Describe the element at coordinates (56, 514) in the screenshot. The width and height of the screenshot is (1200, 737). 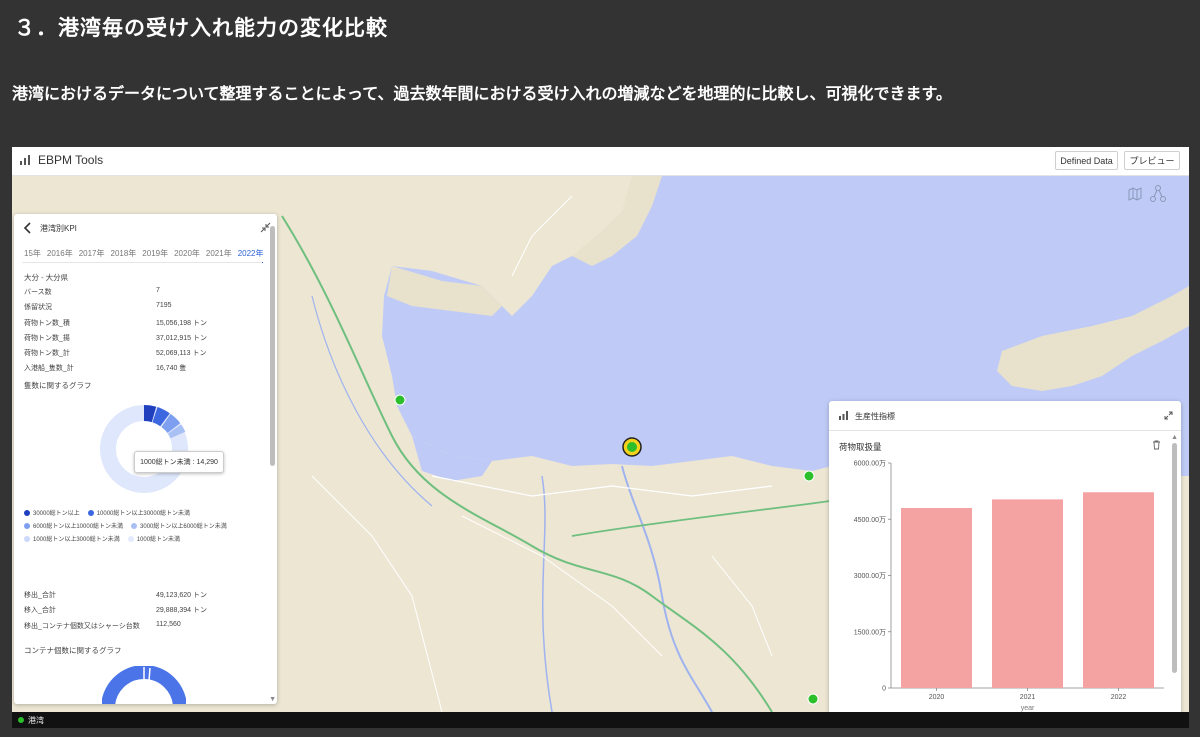
I see `legend-label: 30000総トン以上` at that location.